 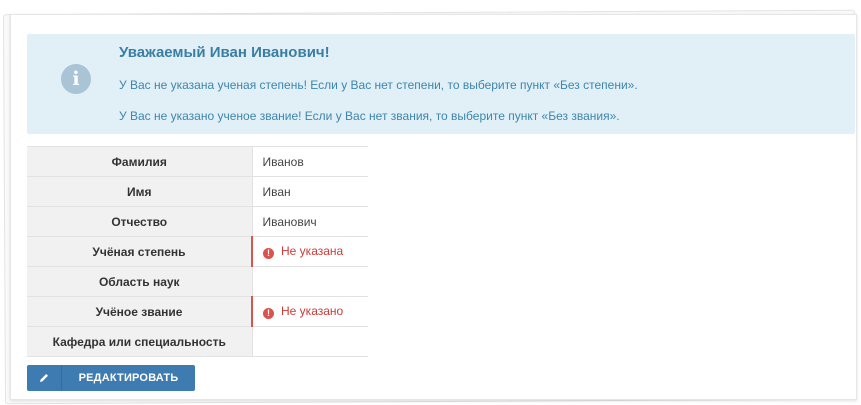 What do you see at coordinates (310, 281) in the screenshot?
I see `row-value-science-field` at bounding box center [310, 281].